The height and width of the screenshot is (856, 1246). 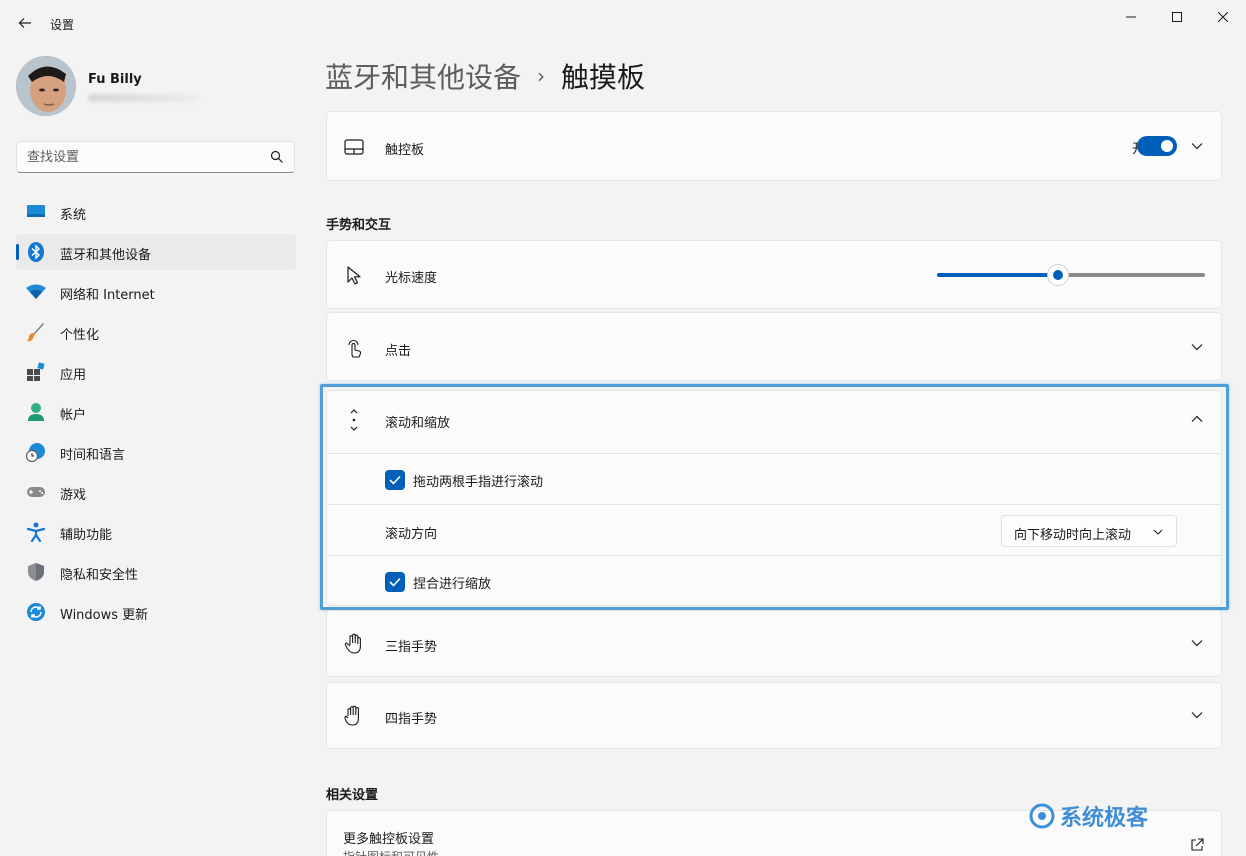 I want to click on four-finger-label: 四指手势, so click(x=411, y=719).